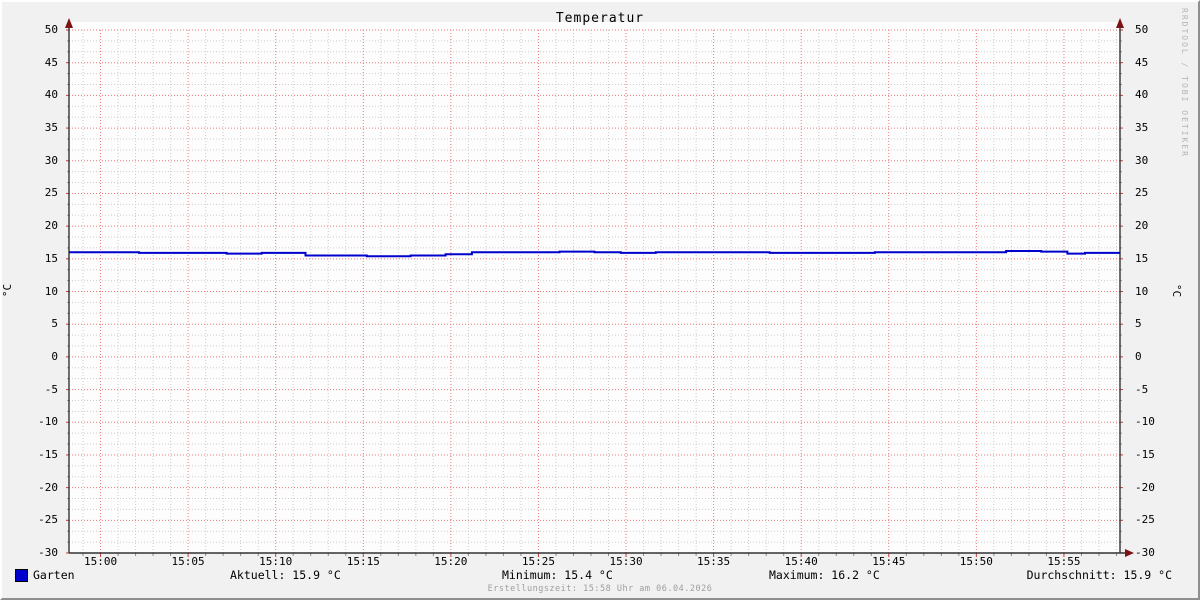  I want to click on y-tick-label-left: 35, so click(51, 128).